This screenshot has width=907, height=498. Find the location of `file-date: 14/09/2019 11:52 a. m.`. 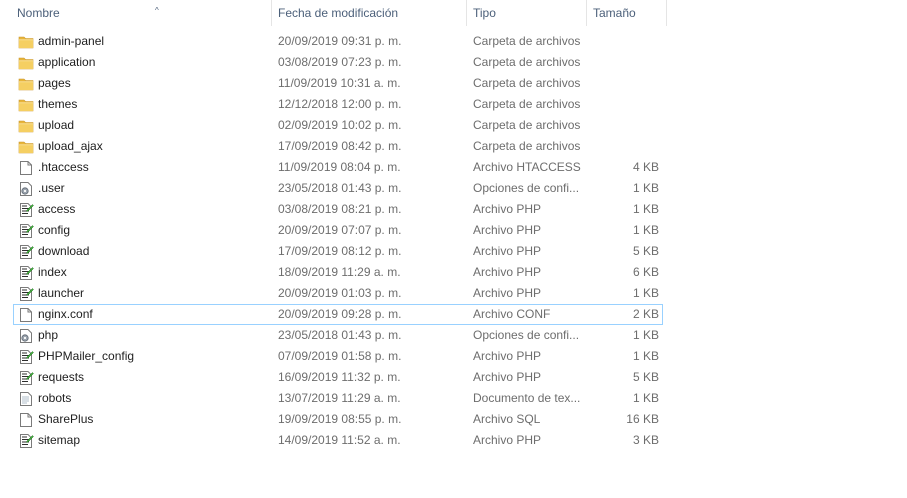

file-date: 14/09/2019 11:52 a. m. is located at coordinates (339, 440).